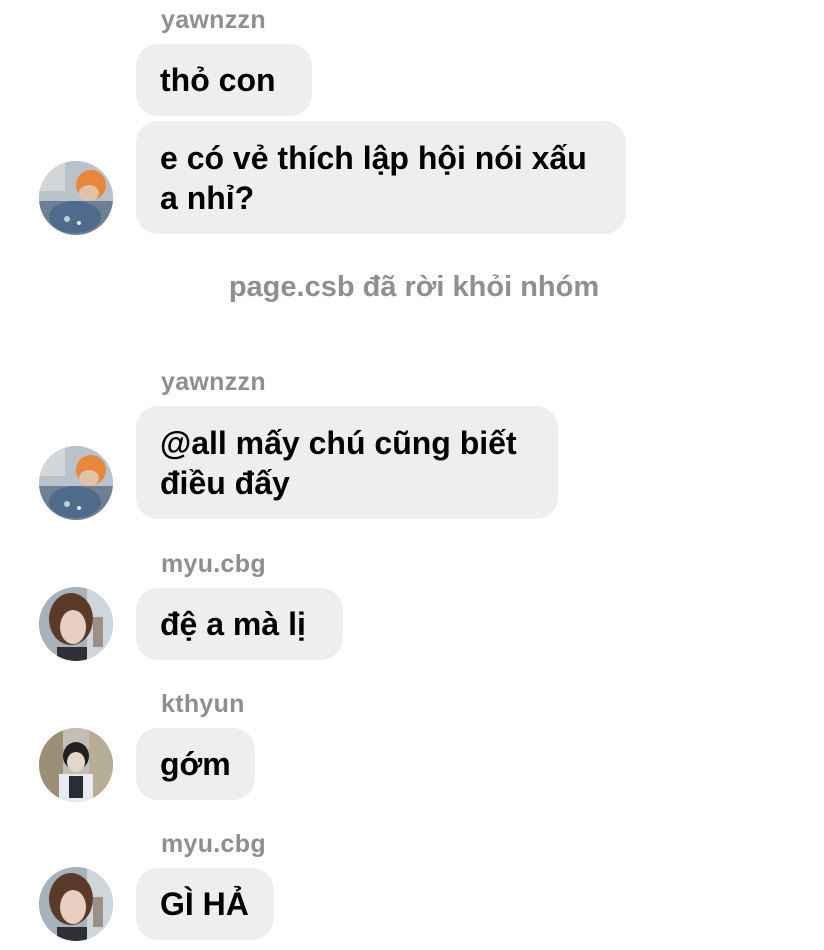 The height and width of the screenshot is (950, 824). I want to click on message-bubble: e có vẻ thích lập hội nói xấu a nhỉ?, so click(381, 177).